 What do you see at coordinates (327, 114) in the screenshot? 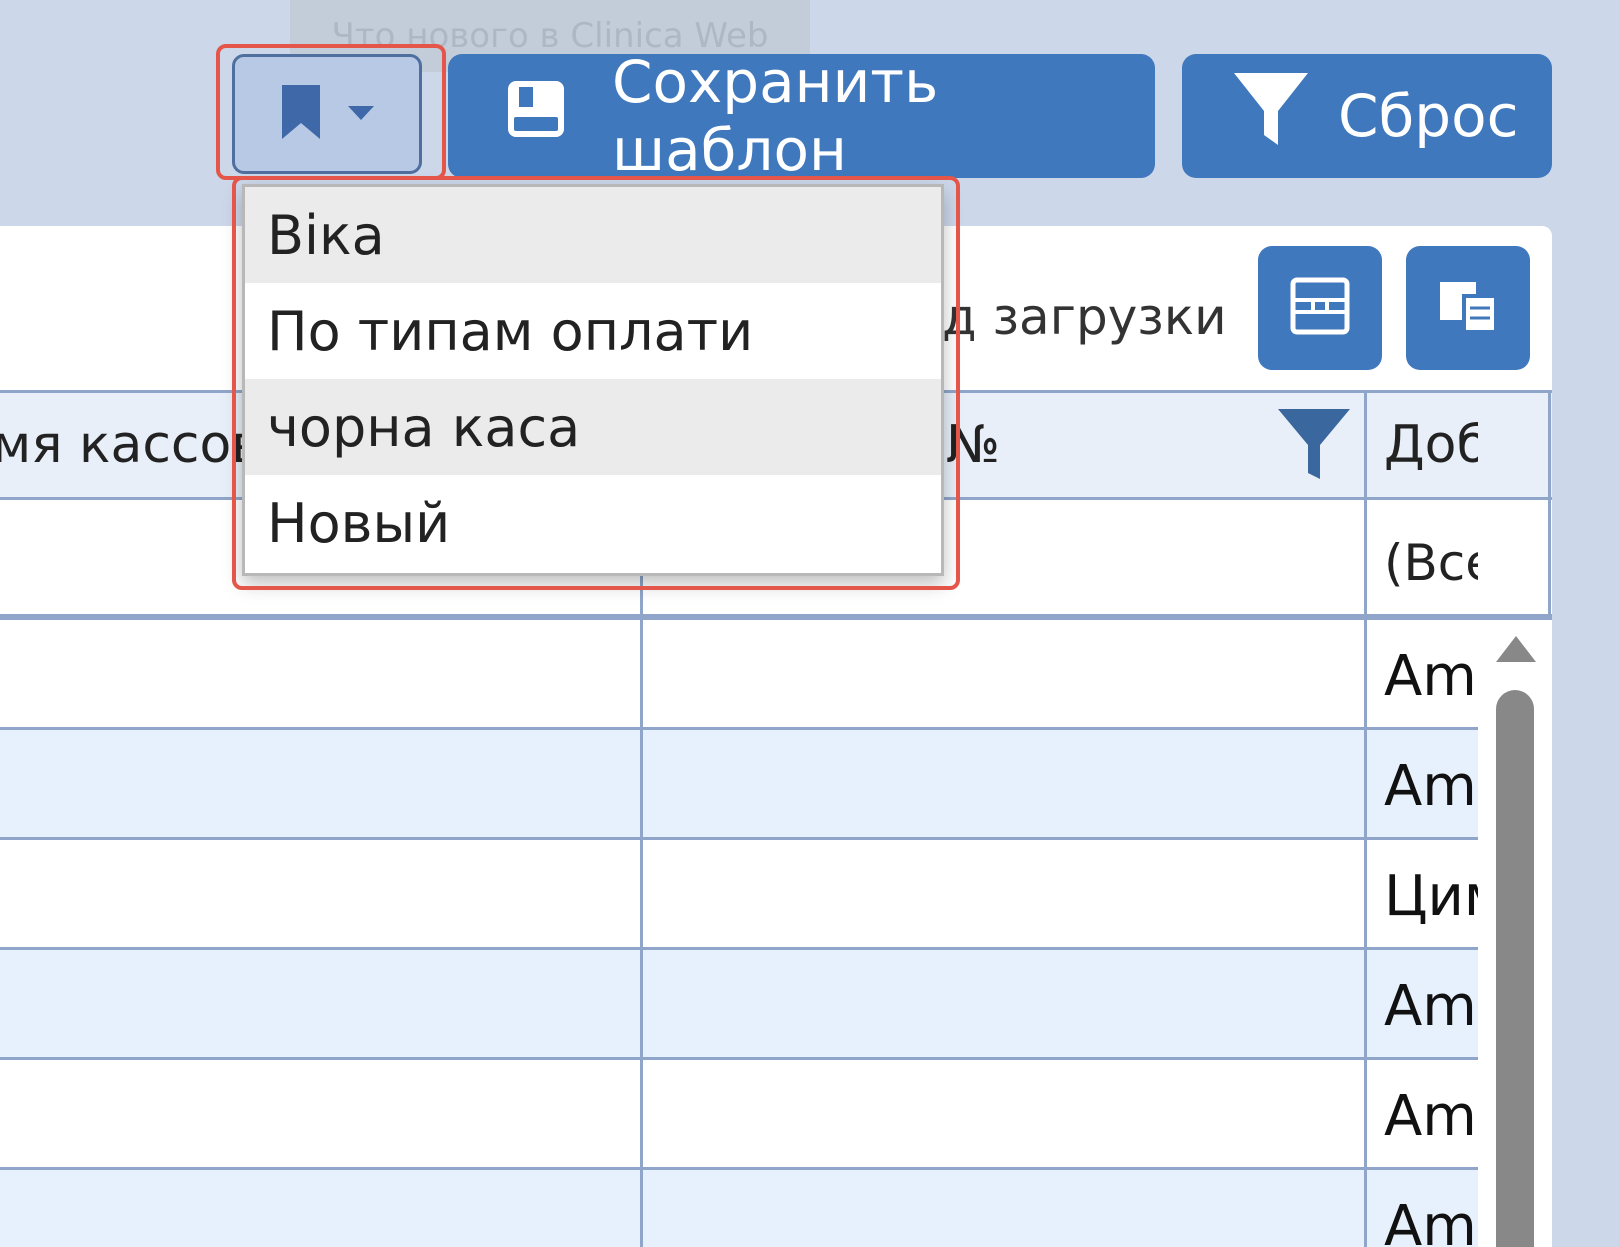
I see `templates-dropdown-button` at bounding box center [327, 114].